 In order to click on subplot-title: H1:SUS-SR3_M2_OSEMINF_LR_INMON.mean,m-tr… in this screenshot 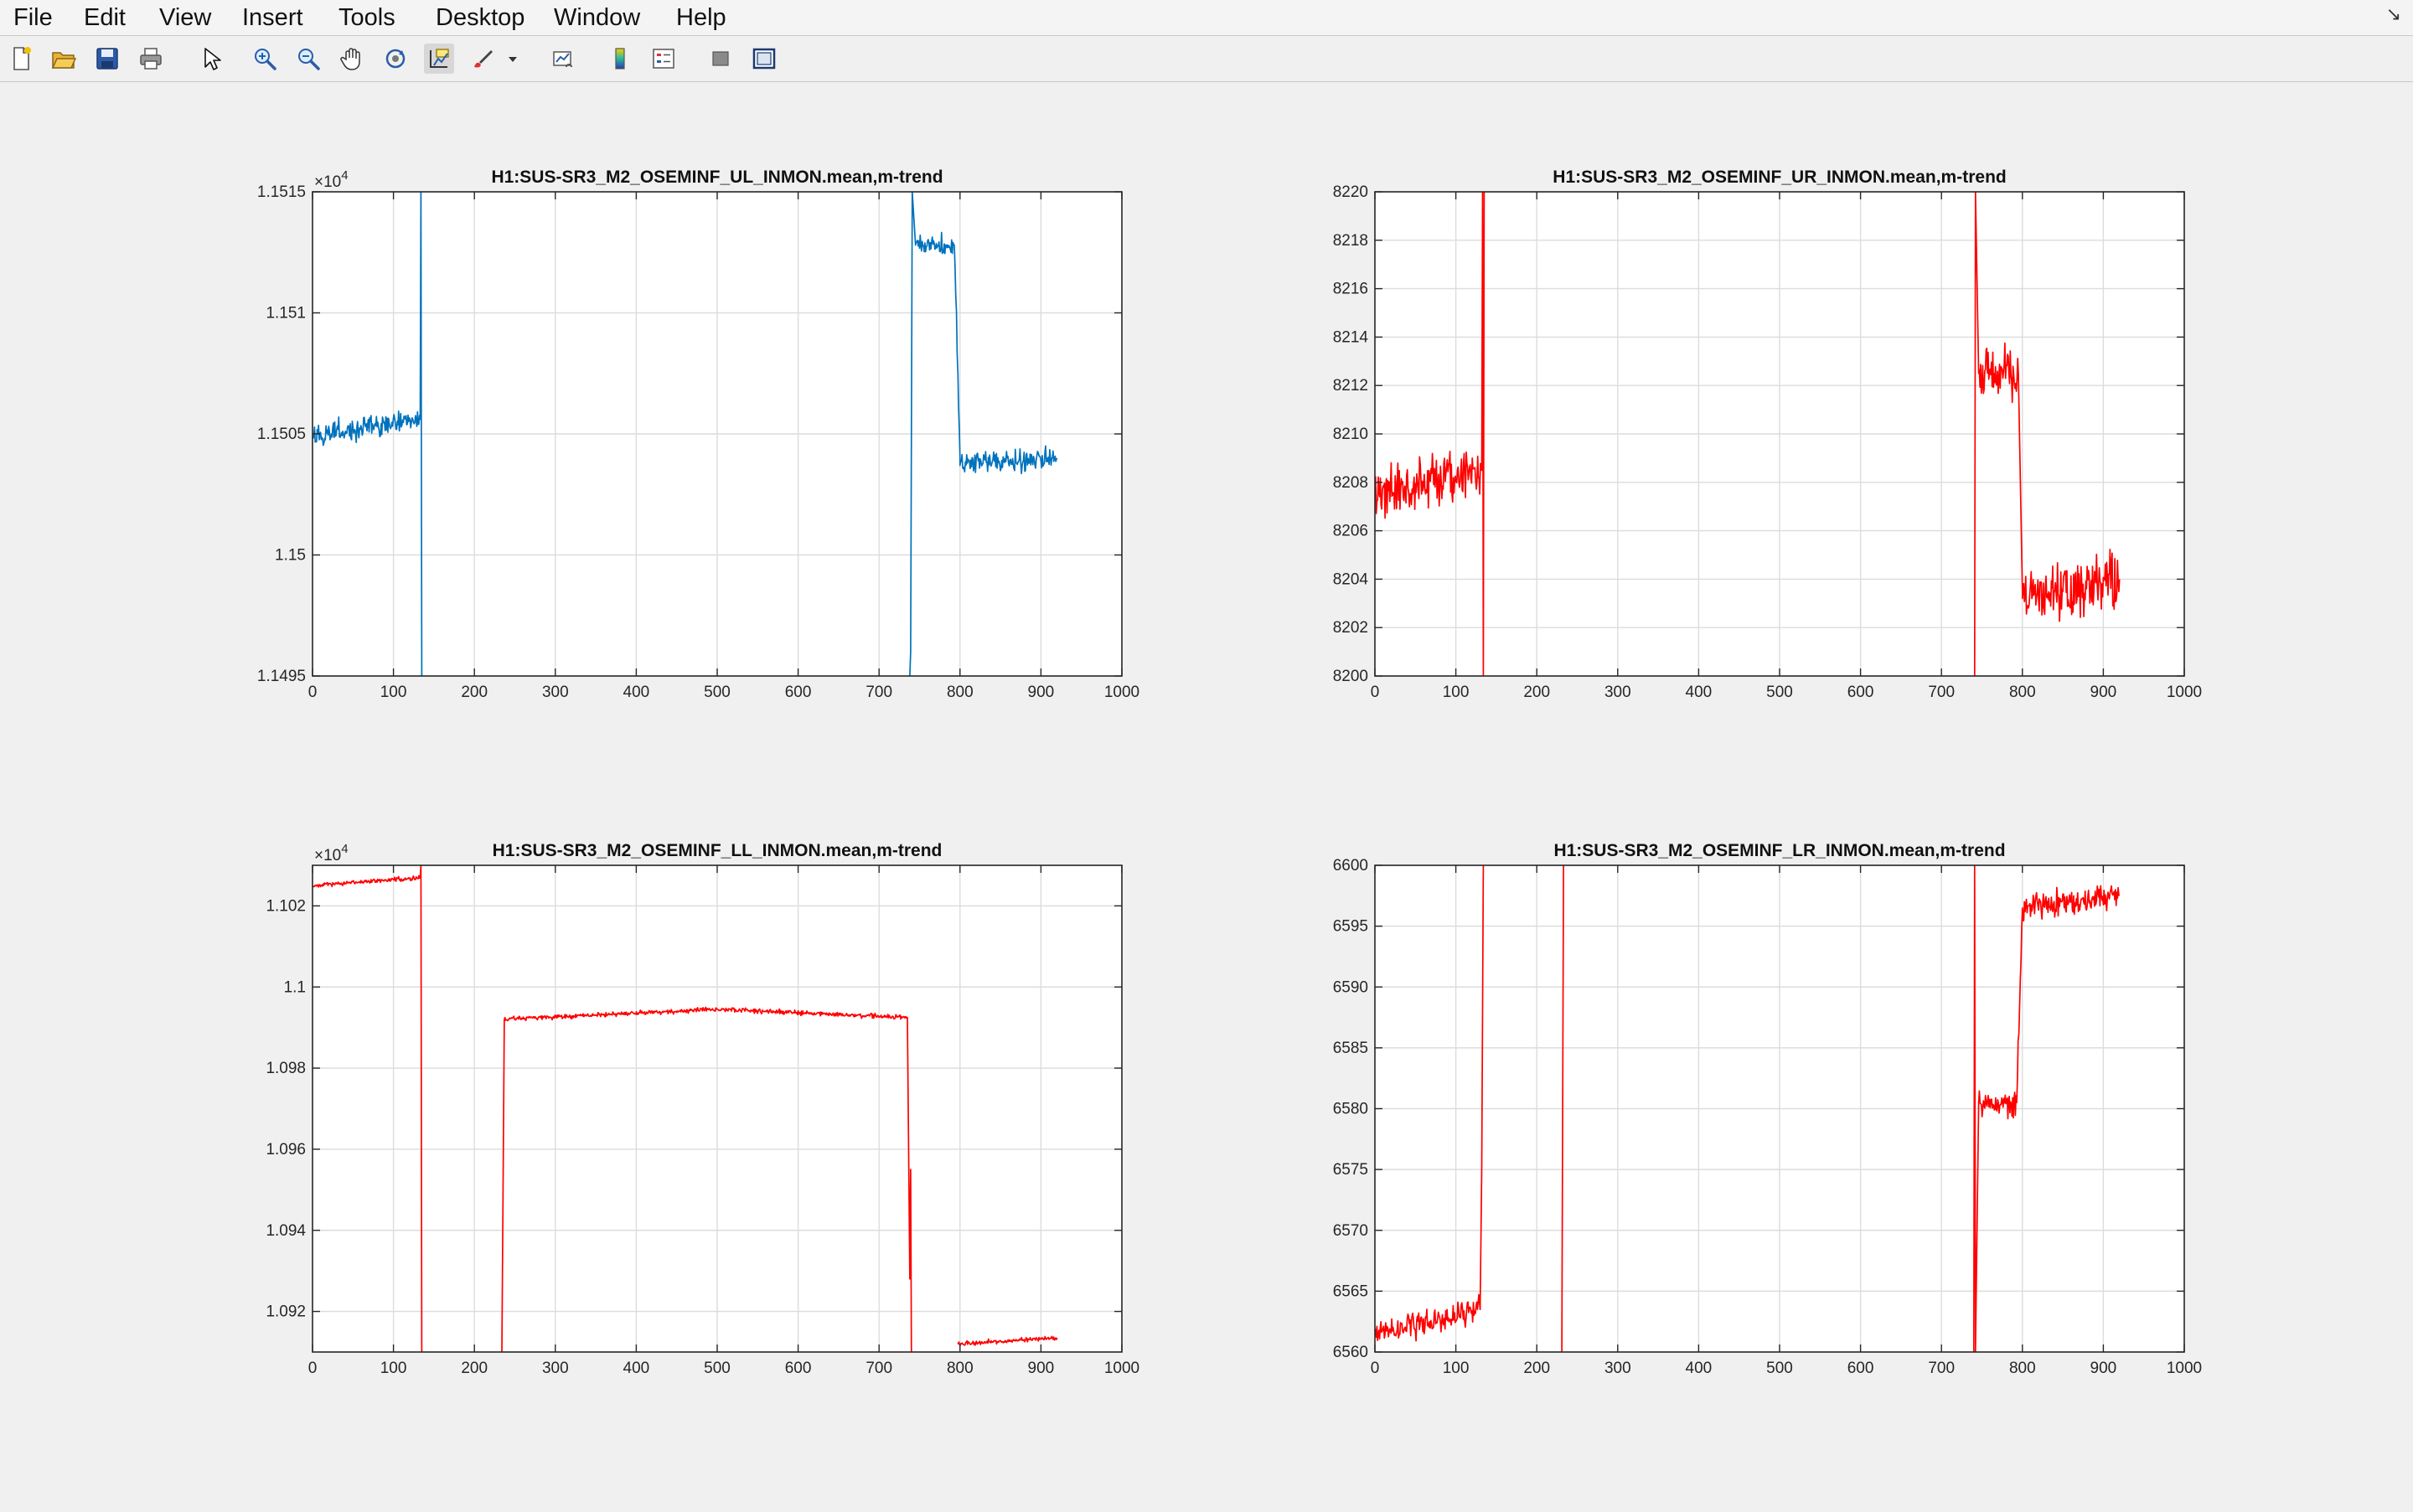, I will do `click(1779, 850)`.